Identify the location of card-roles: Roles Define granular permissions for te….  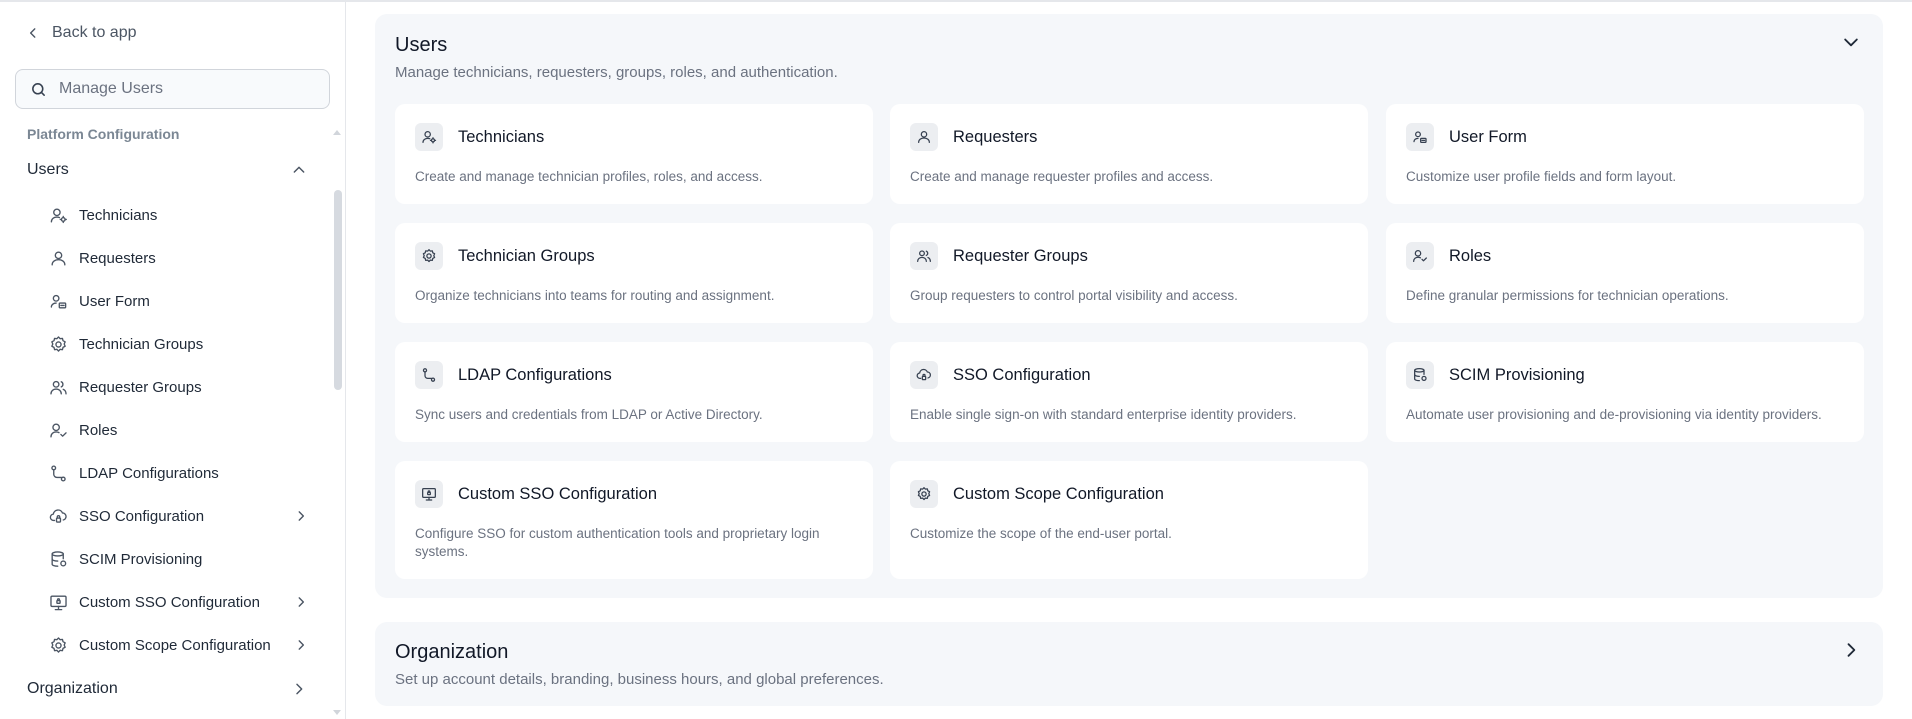
(1625, 273).